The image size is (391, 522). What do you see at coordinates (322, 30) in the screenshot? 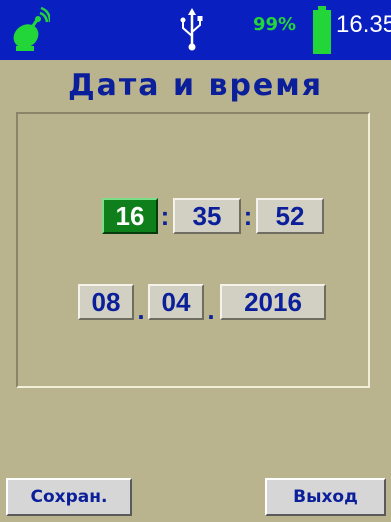
I see `battery-full-icon` at bounding box center [322, 30].